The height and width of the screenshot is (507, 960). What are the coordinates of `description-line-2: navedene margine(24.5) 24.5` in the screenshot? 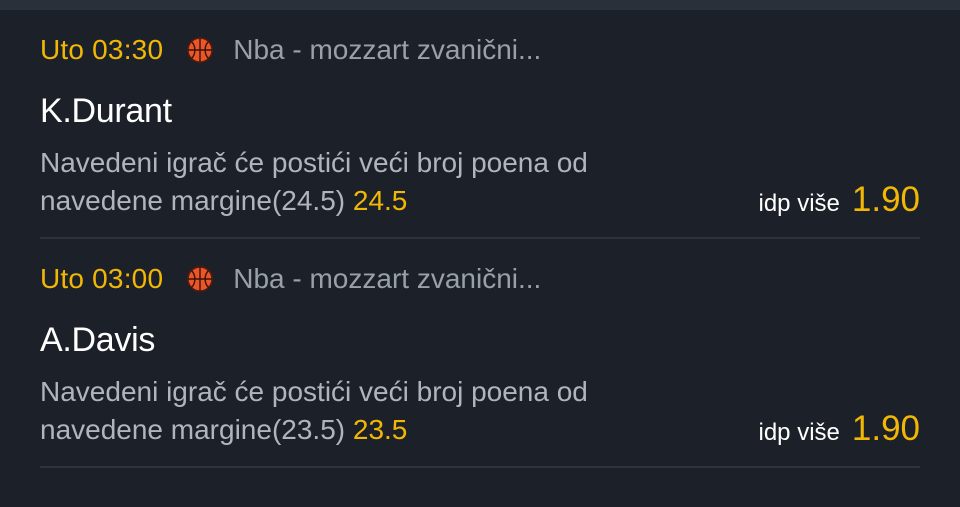 It's located at (390, 201).